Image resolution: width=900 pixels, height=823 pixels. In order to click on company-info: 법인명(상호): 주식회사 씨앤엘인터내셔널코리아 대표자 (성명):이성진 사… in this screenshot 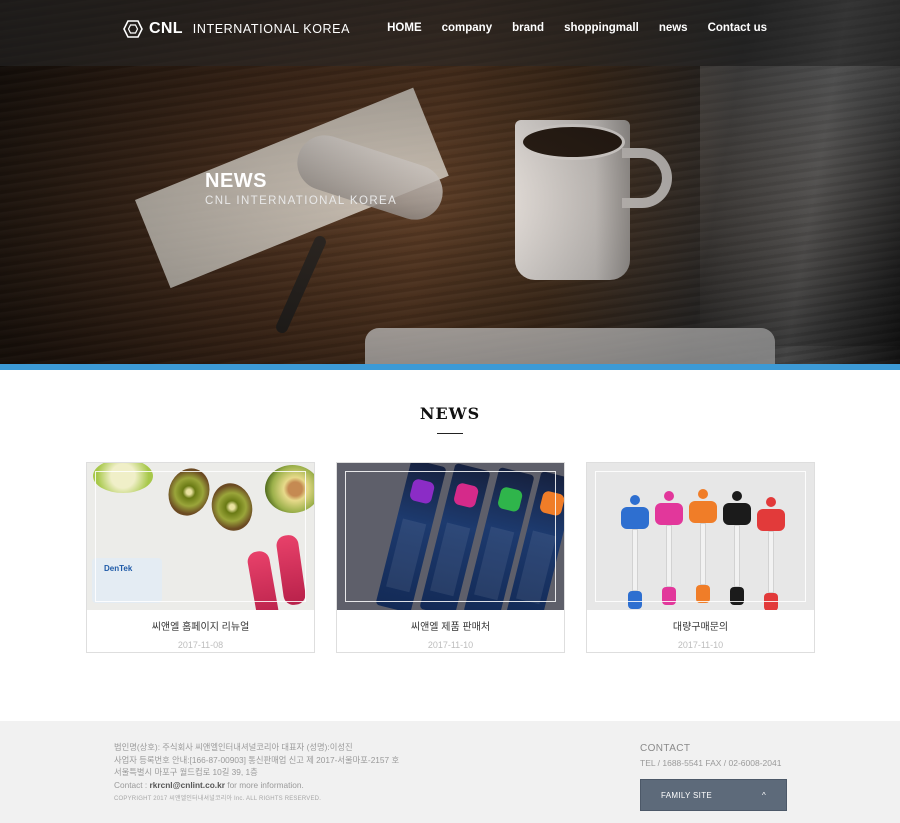, I will do `click(256, 773)`.